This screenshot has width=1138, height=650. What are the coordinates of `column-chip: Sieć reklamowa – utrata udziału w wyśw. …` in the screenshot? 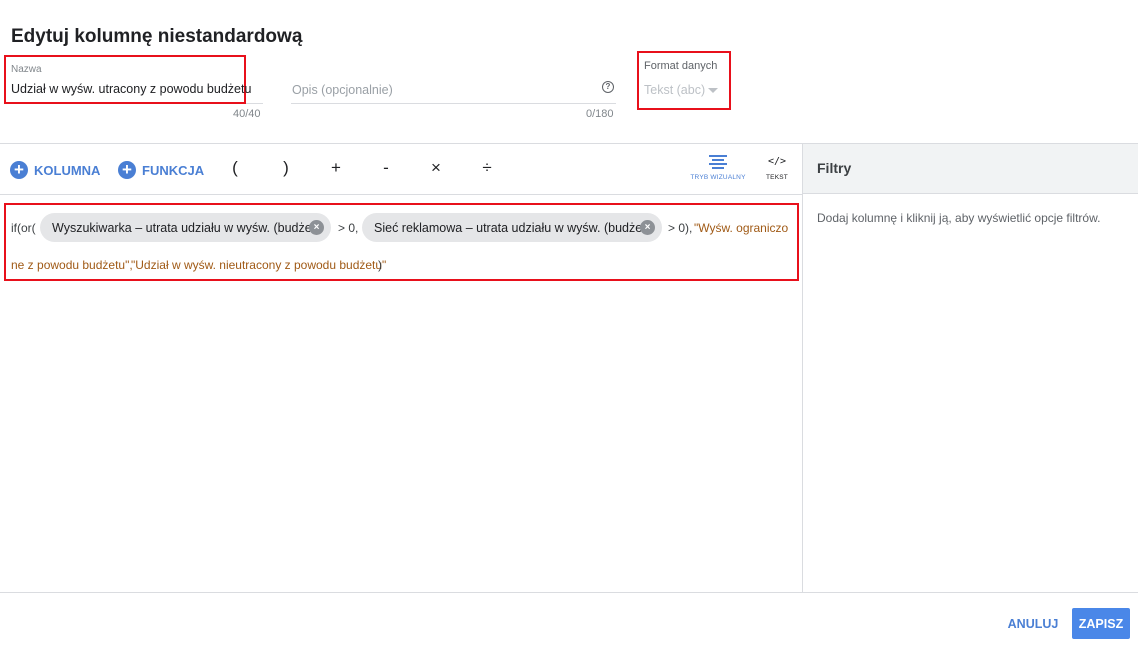 It's located at (512, 227).